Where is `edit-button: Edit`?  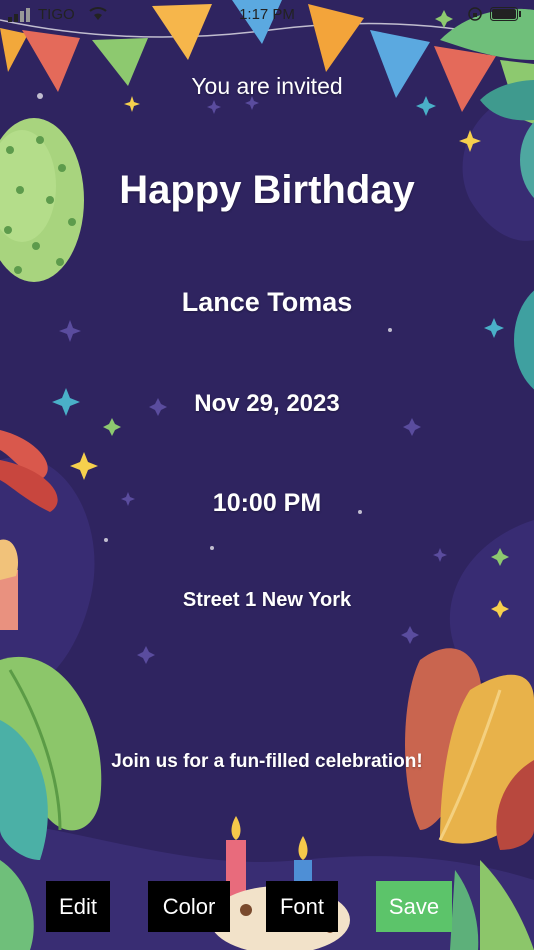 edit-button: Edit is located at coordinates (78, 906).